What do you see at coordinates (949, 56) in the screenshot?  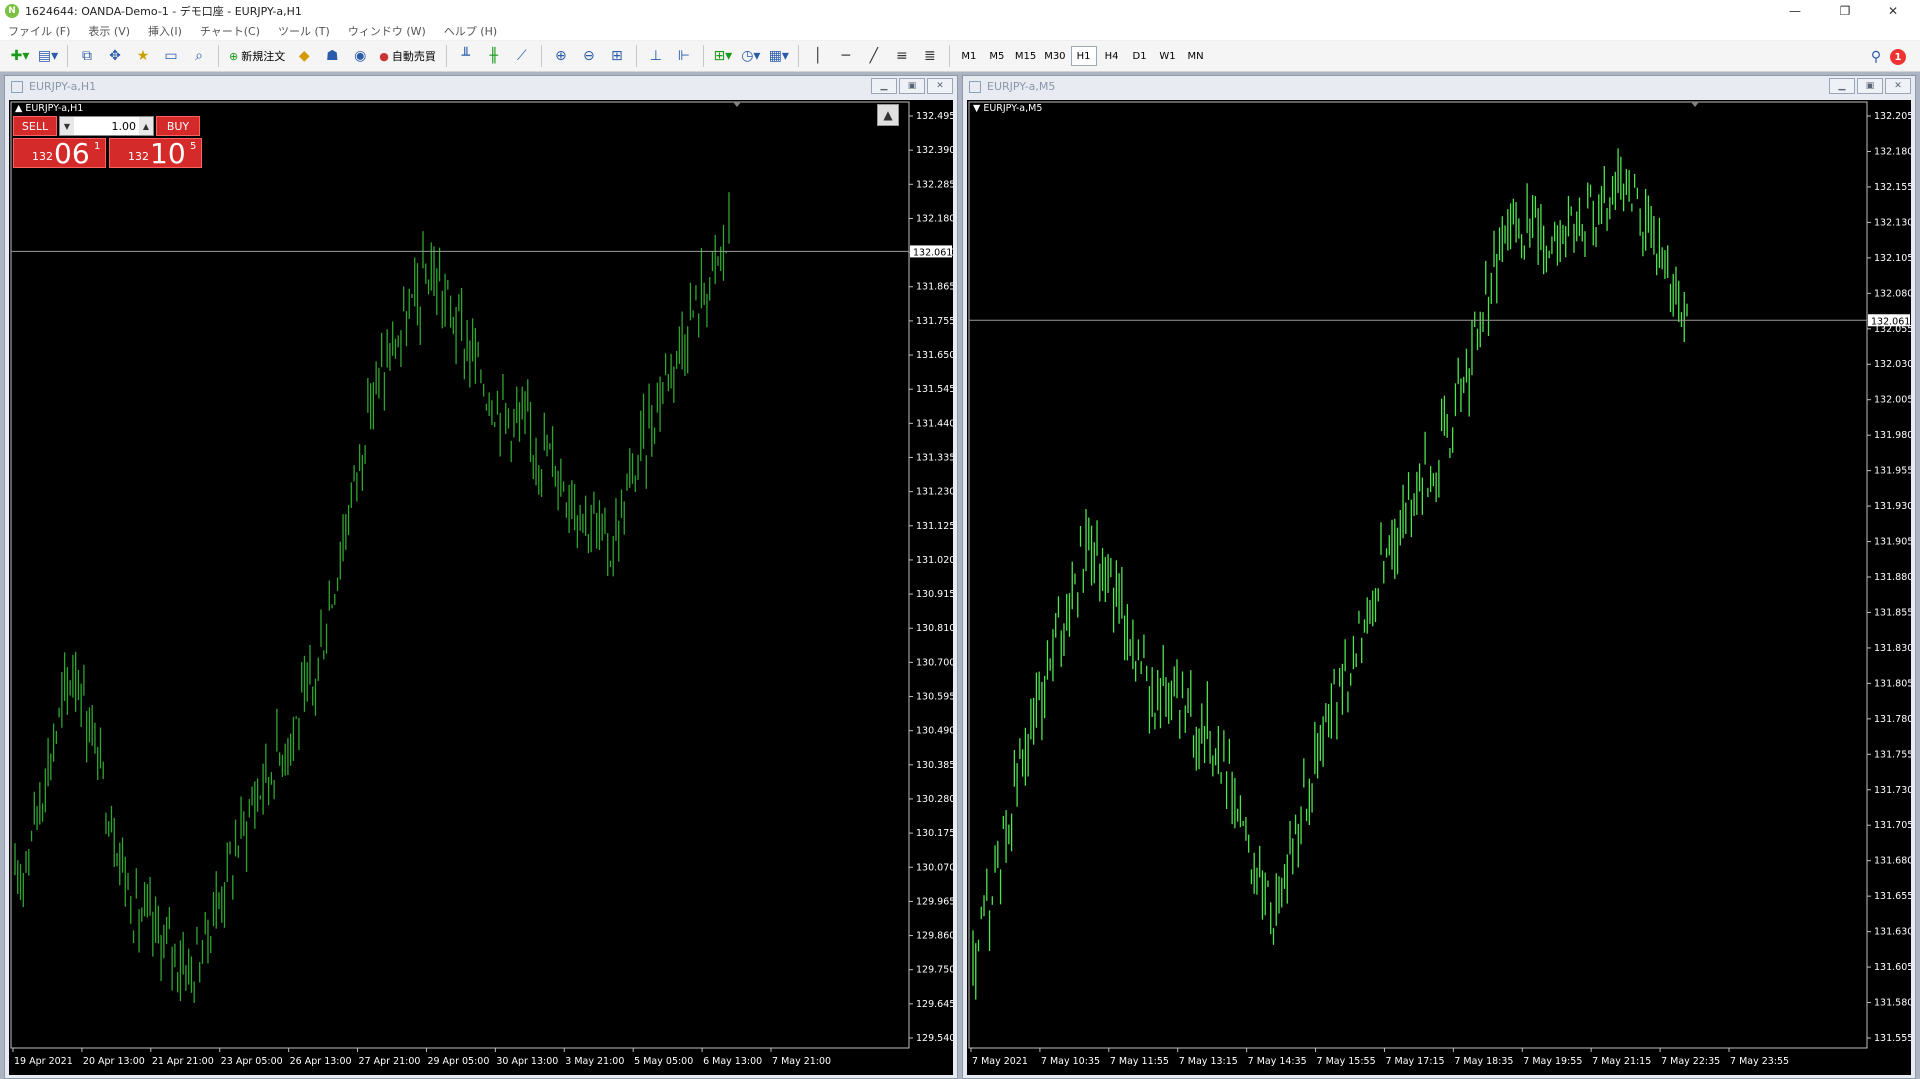 I see `toolbar-separator` at bounding box center [949, 56].